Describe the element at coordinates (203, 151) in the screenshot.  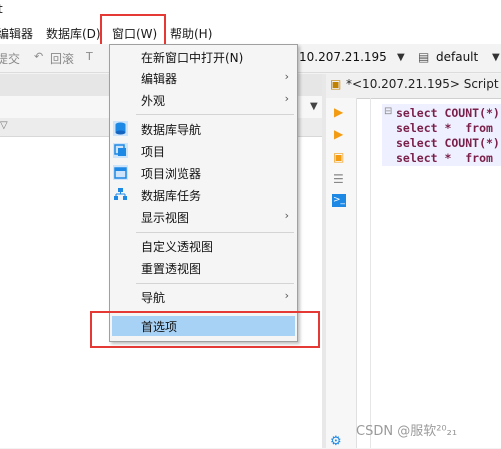
I see `menu-item-projects: 项目` at that location.